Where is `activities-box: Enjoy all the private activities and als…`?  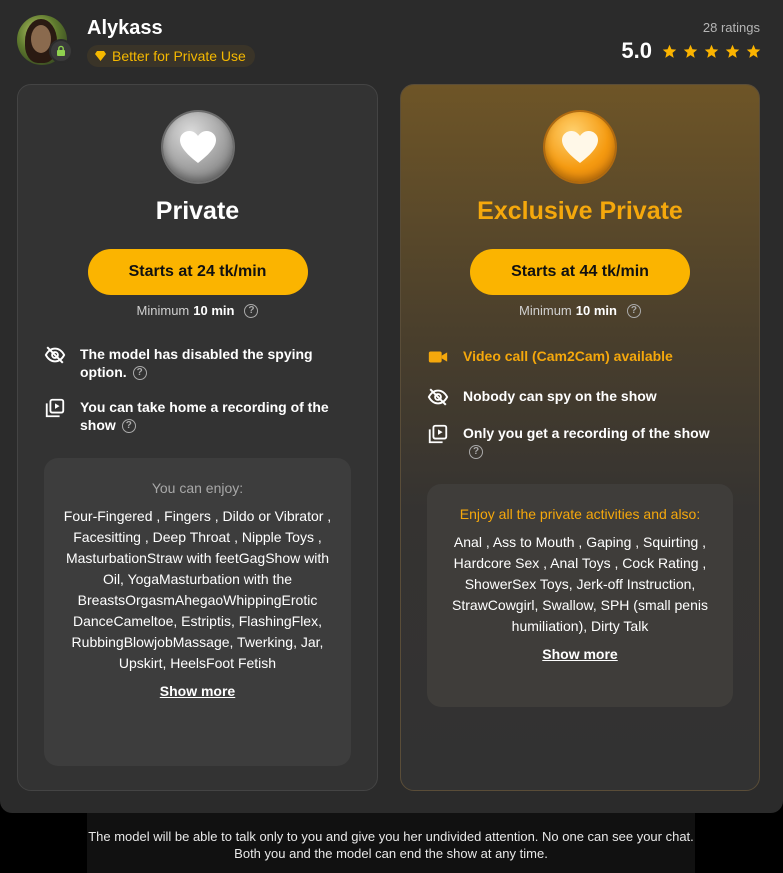 activities-box: Enjoy all the private activities and als… is located at coordinates (580, 595).